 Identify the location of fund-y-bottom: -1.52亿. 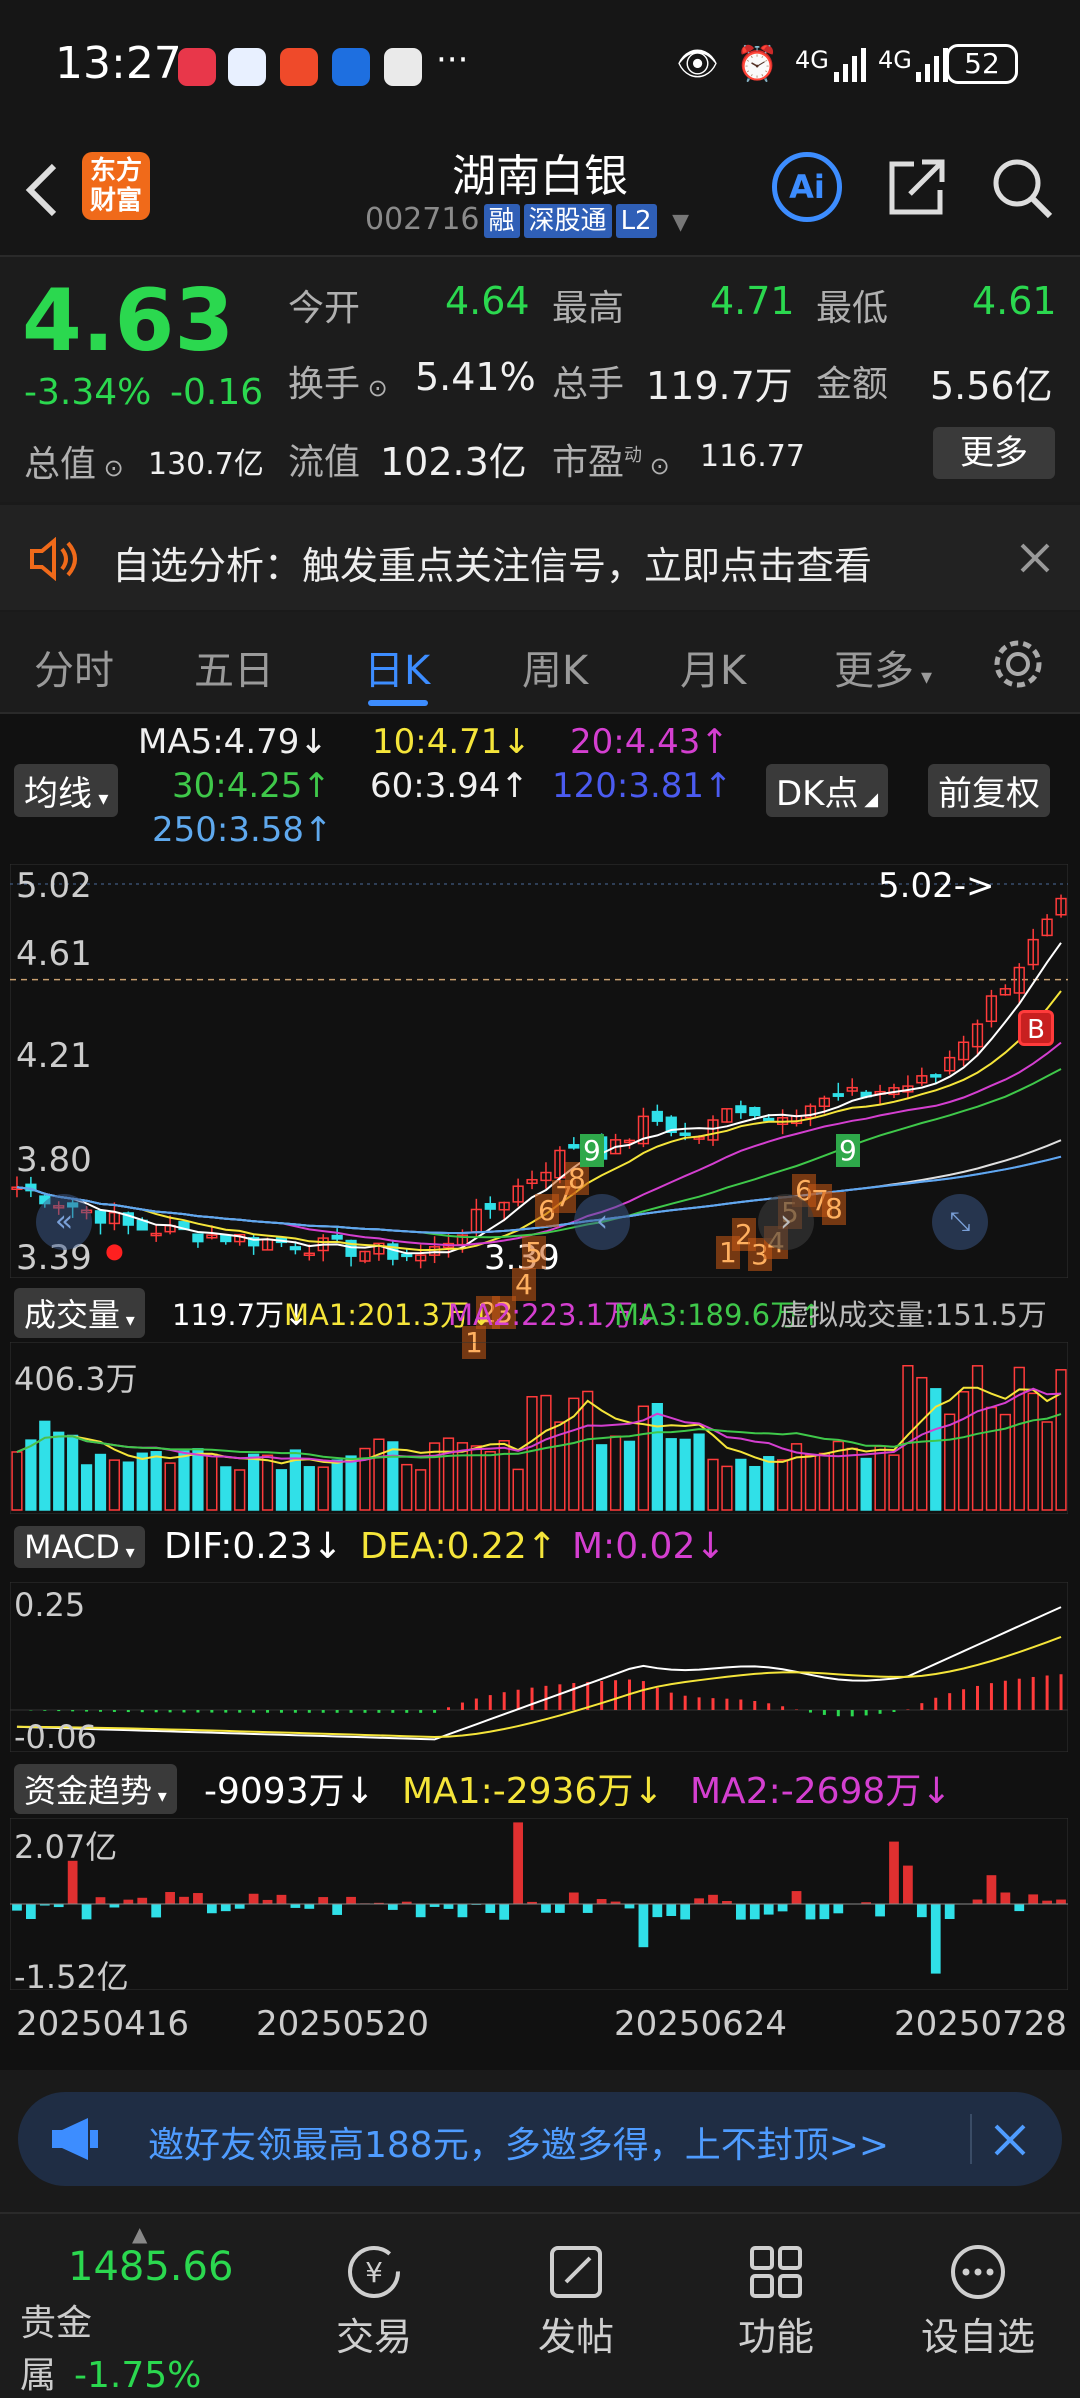
(71, 1975).